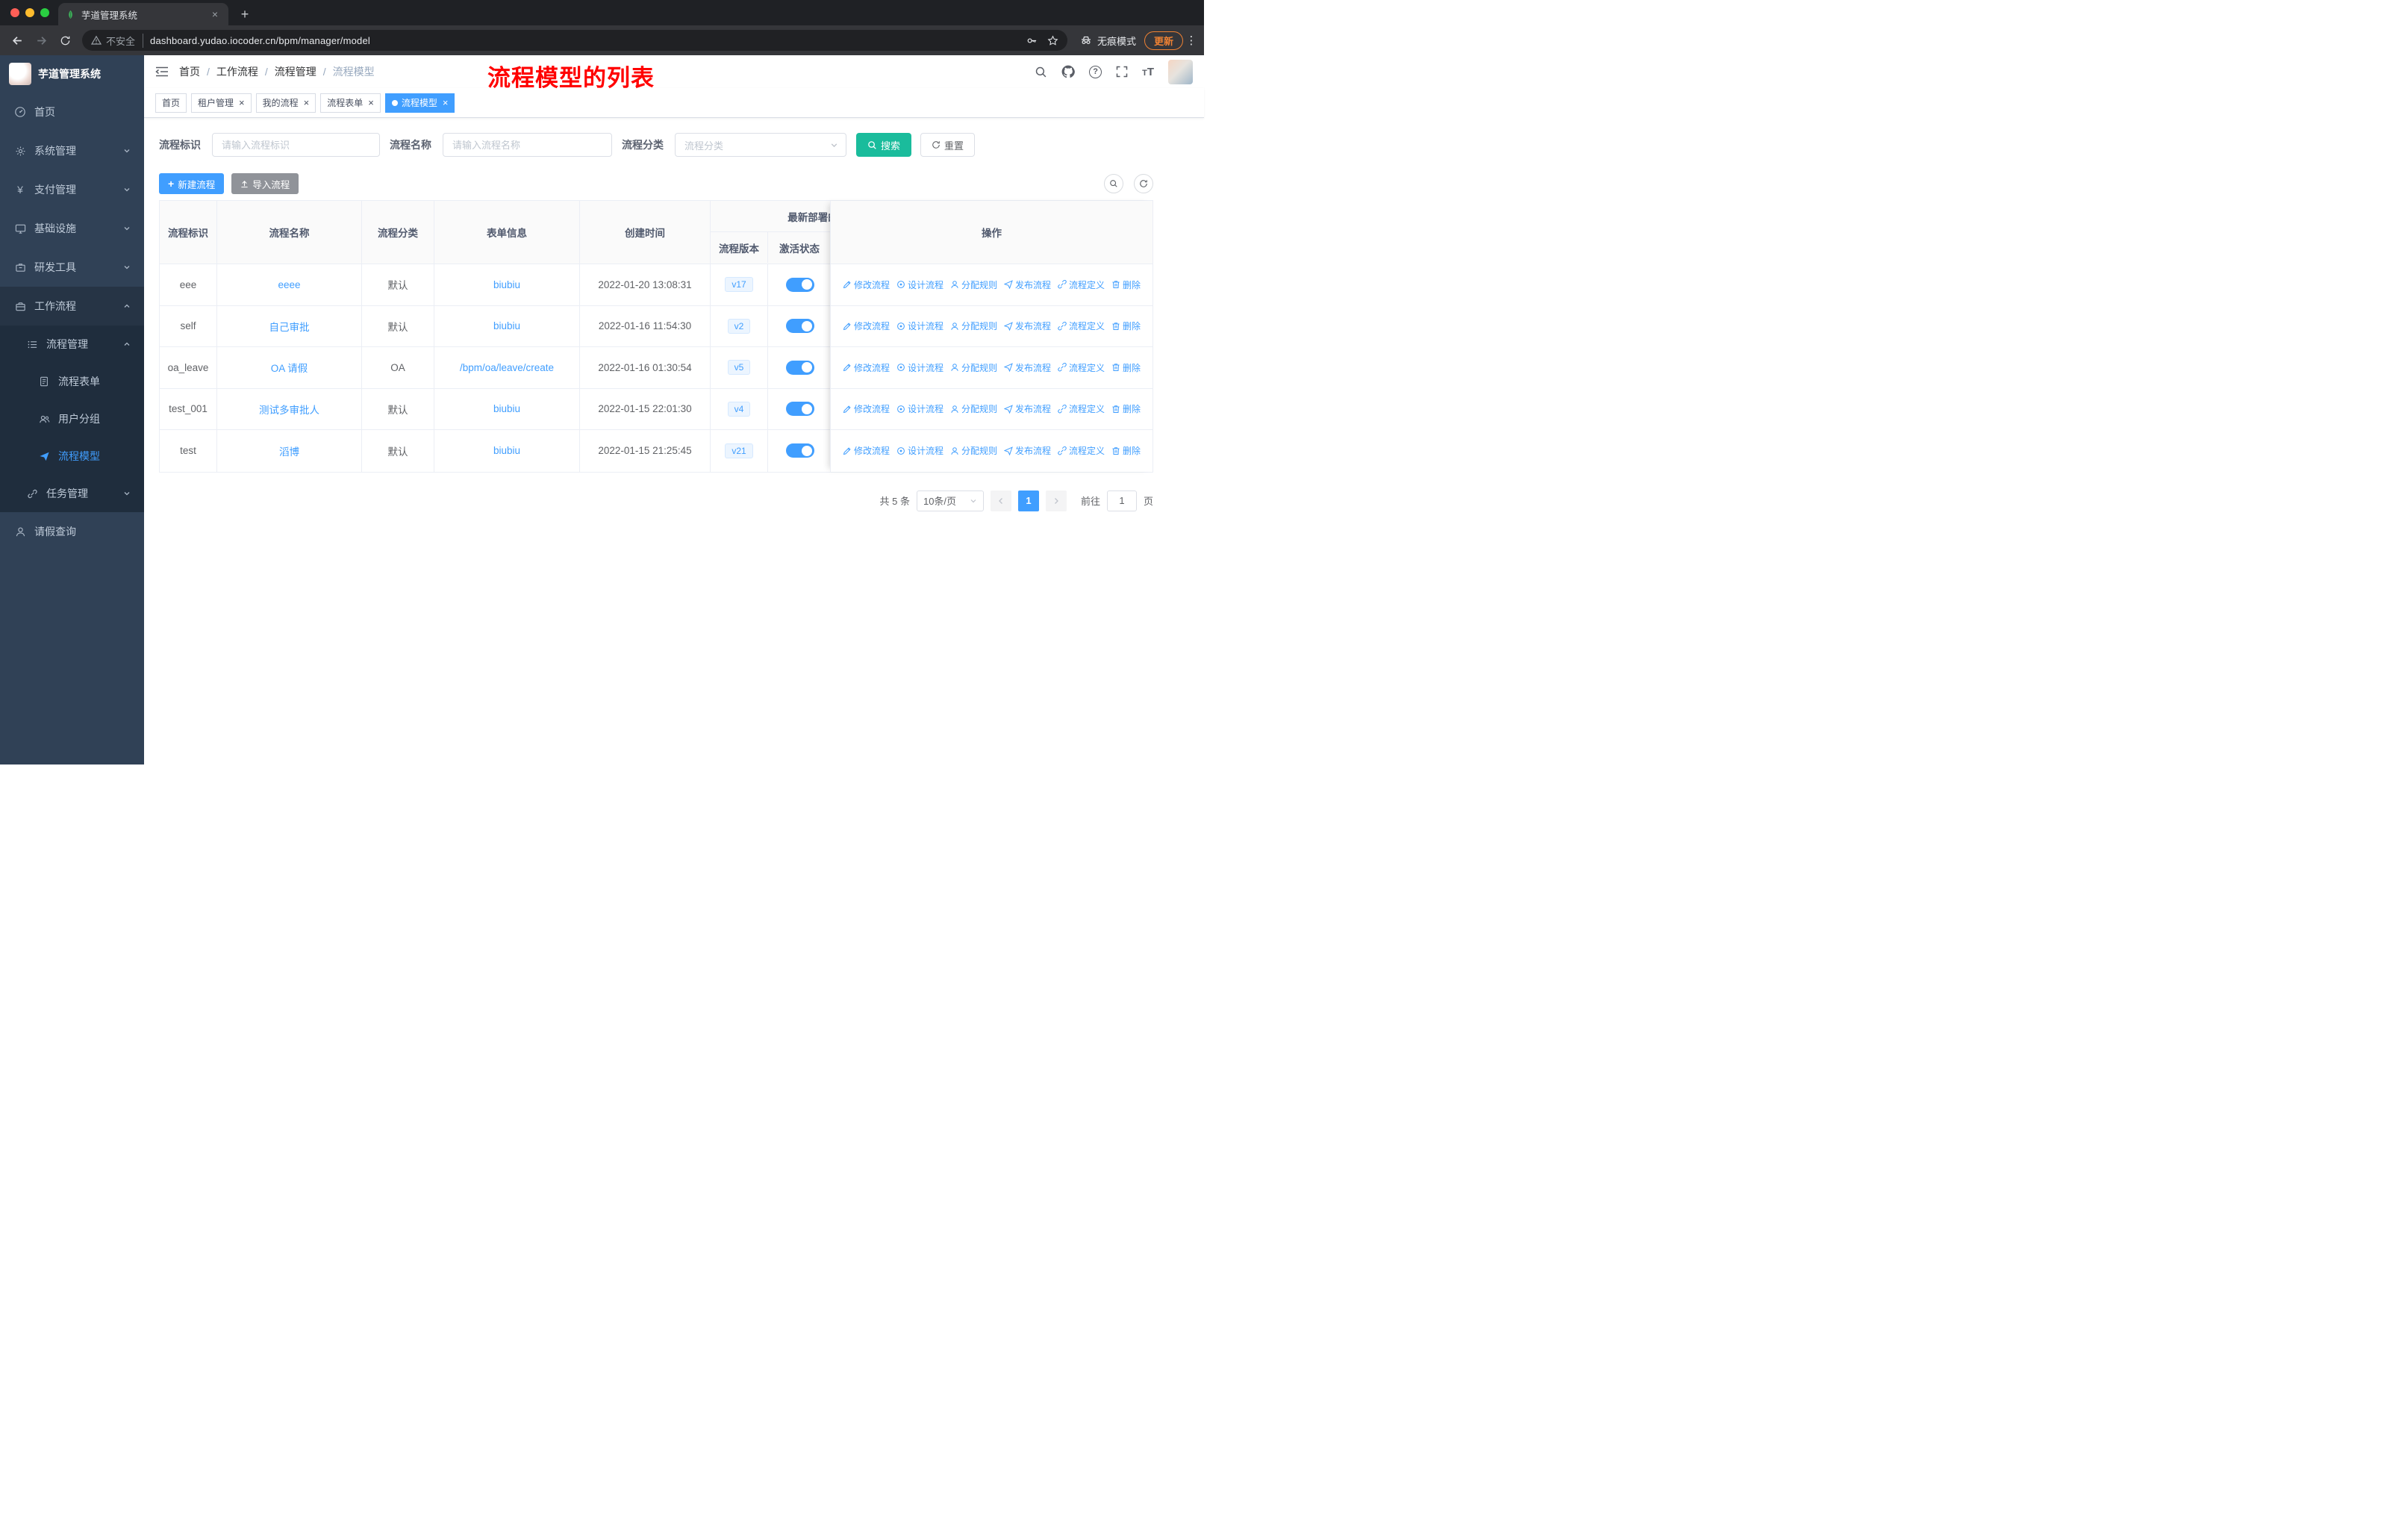 This screenshot has width=2408, height=1529. I want to click on tag-home: 首页, so click(171, 103).